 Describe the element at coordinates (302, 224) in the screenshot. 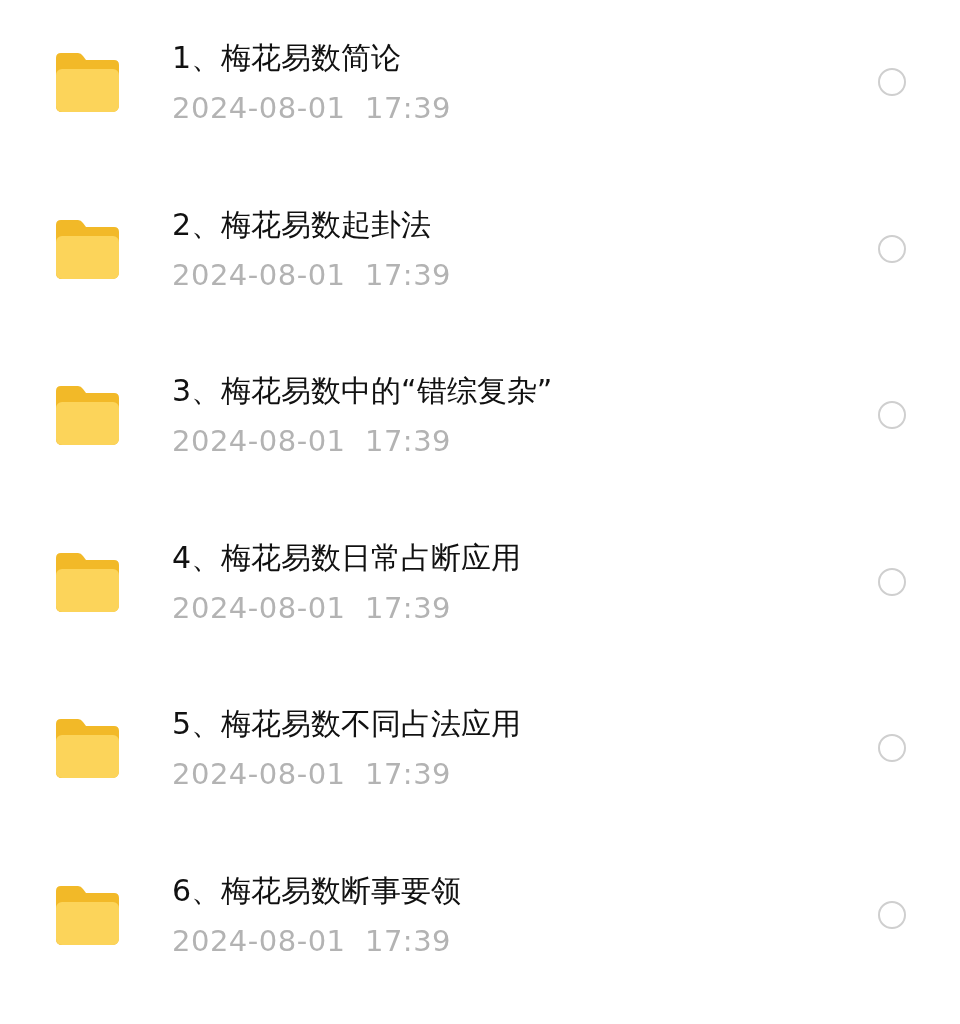

I see `folder-name: 2、梅花易数起卦法` at that location.